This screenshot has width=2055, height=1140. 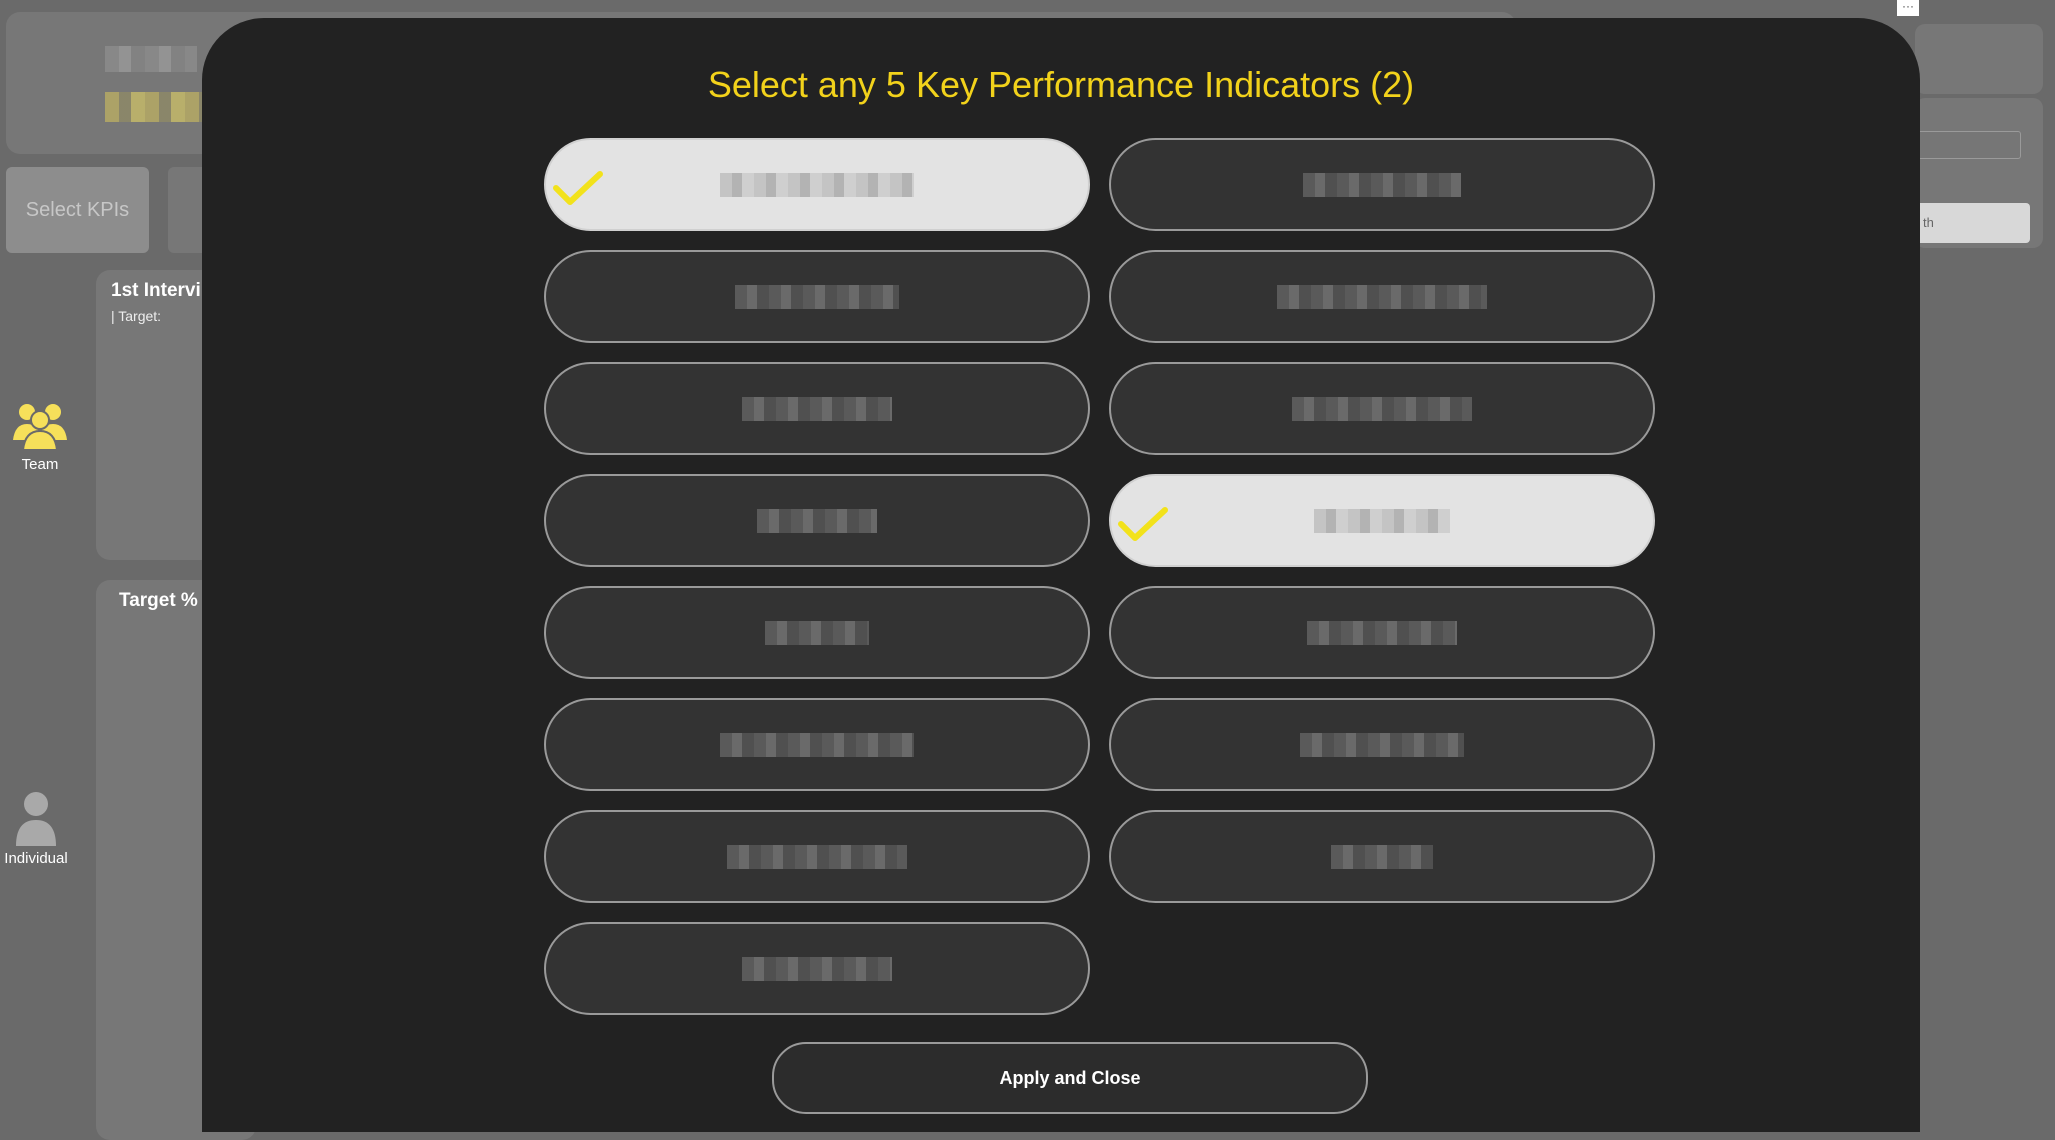 I want to click on kpi-option: KPI option 2, so click(x=1382, y=184).